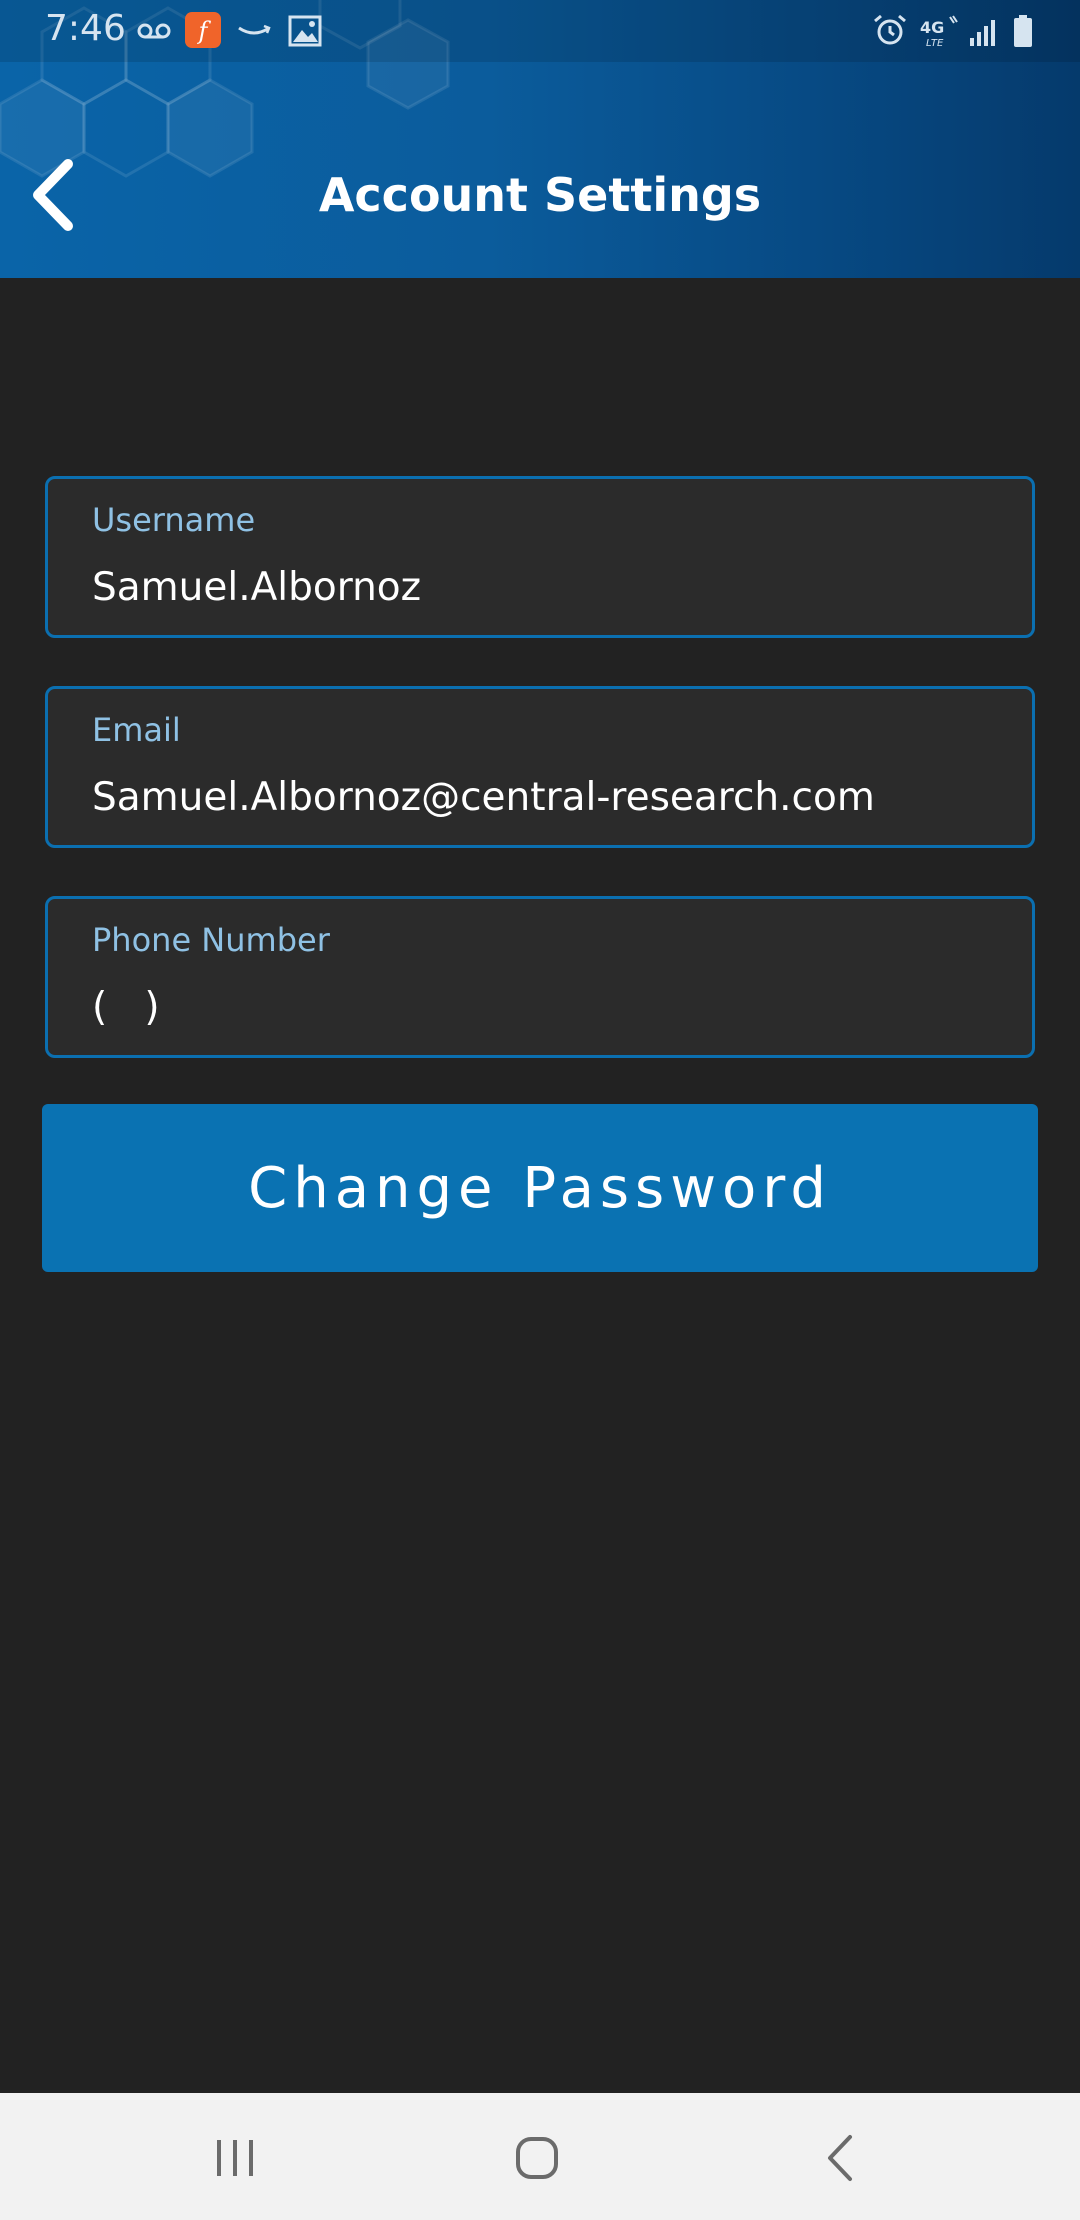 The image size is (1080, 2220). I want to click on 4g-lte-icon: 4G LTE, so click(939, 31).